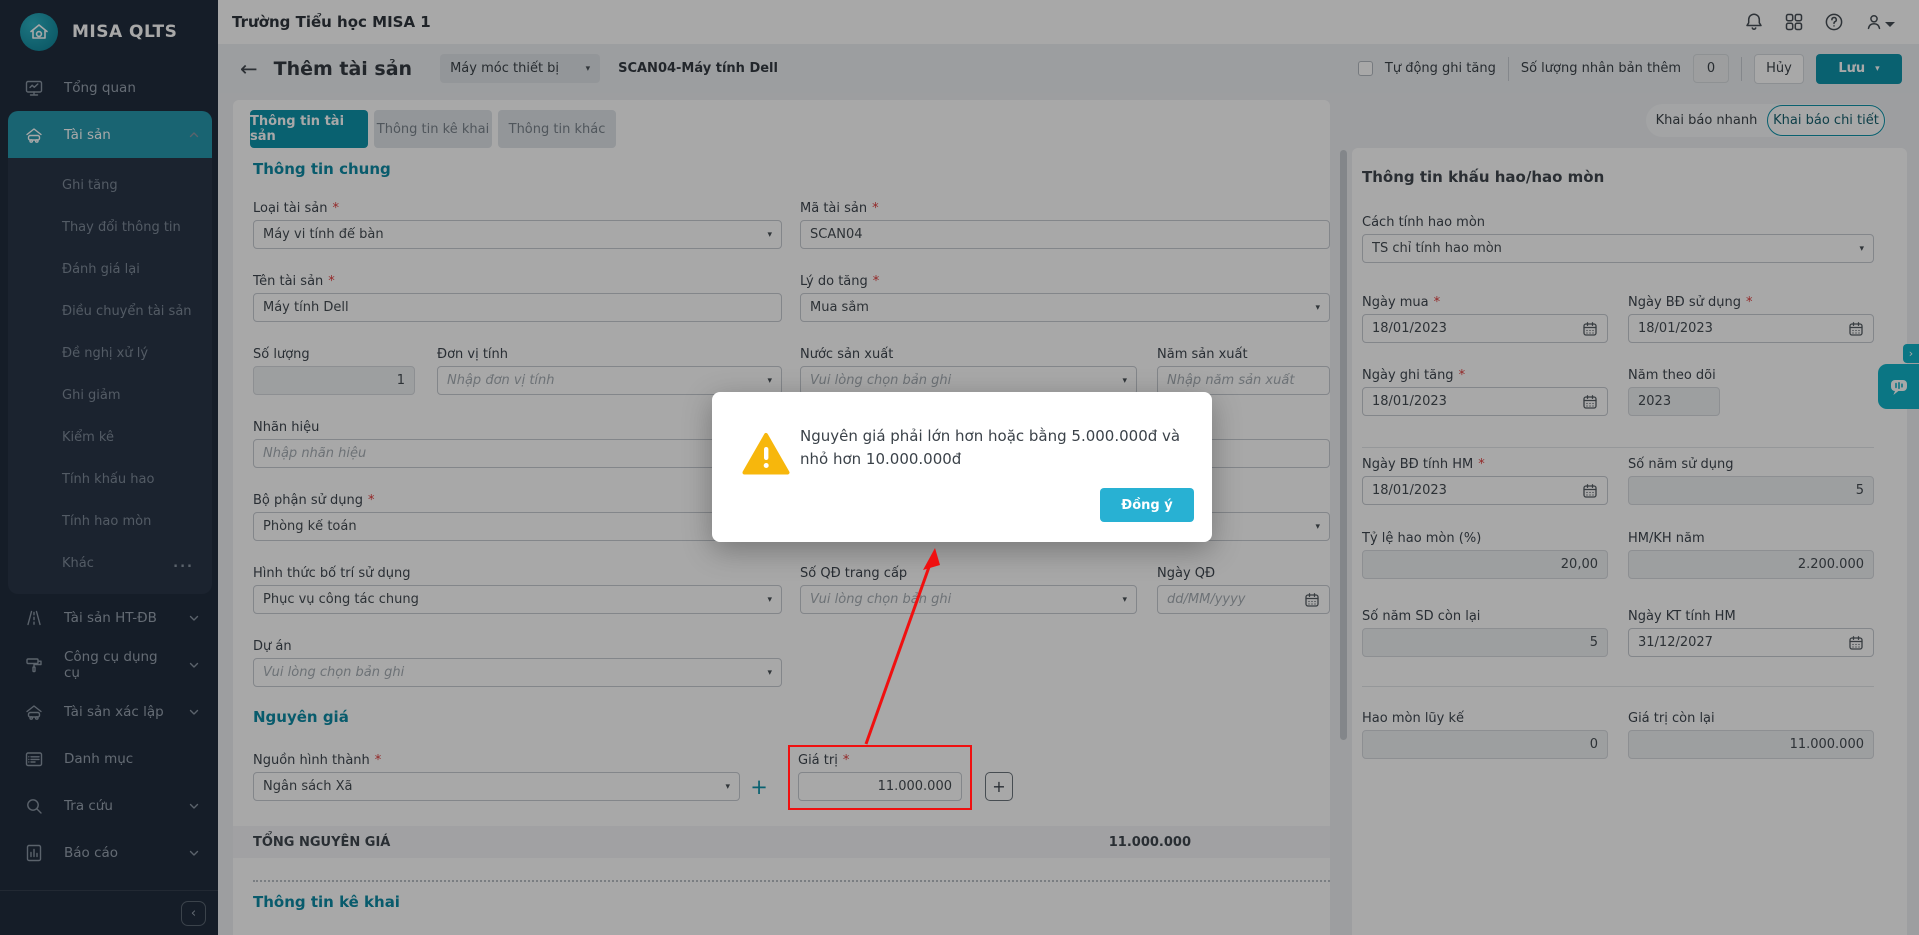 The height and width of the screenshot is (935, 1919). I want to click on warning-icon, so click(766, 454).